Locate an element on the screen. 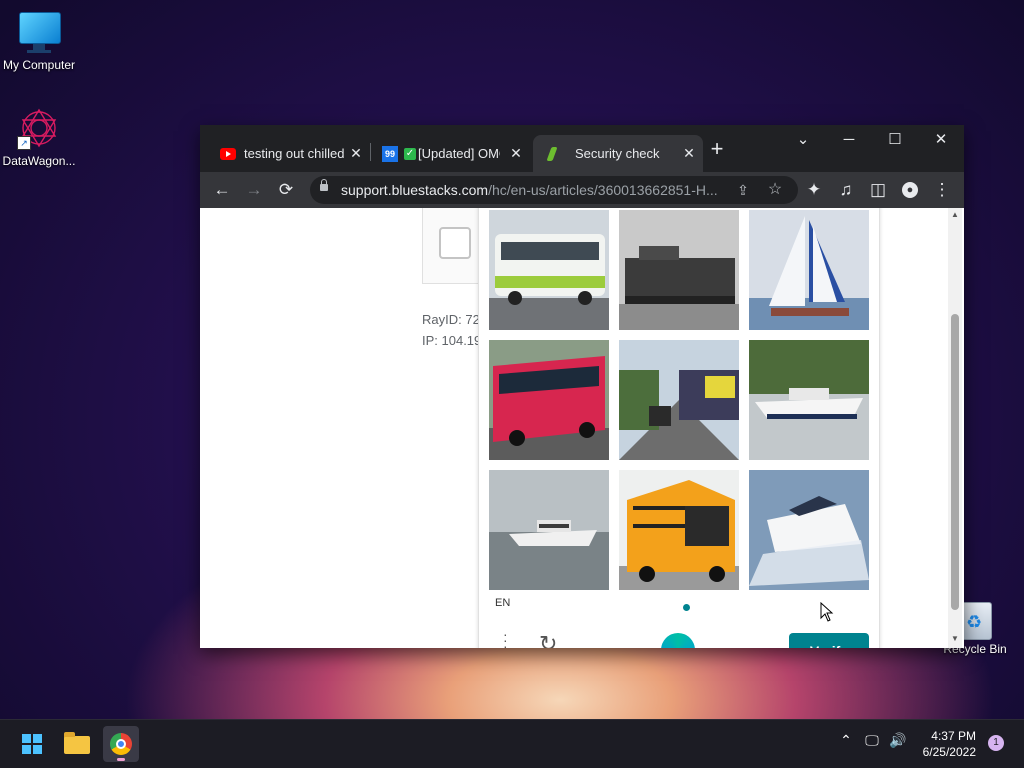 The height and width of the screenshot is (768, 1024). start-button is located at coordinates (32, 744).